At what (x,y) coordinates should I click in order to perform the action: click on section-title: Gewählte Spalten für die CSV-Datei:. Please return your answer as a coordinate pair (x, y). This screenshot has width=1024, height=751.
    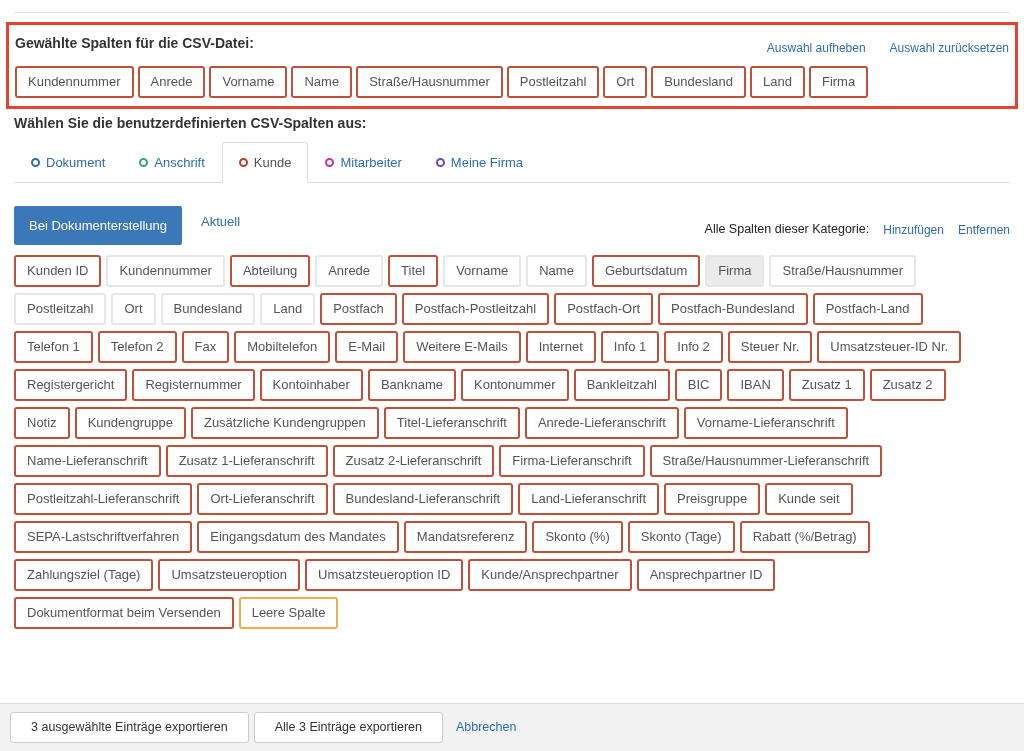
    Looking at the image, I should click on (134, 43).